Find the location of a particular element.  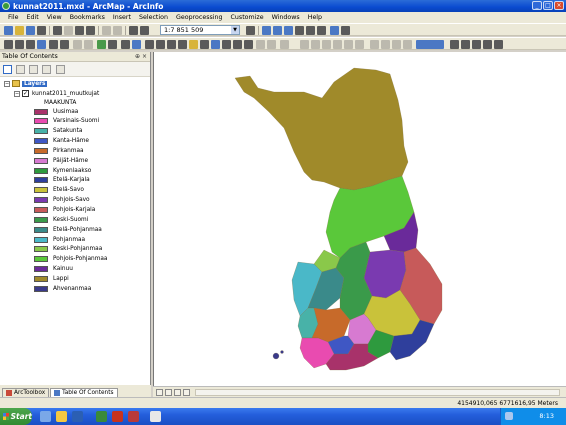

legend-class-row: Pohjois-Pohjanmaa is located at coordinates (71, 259).